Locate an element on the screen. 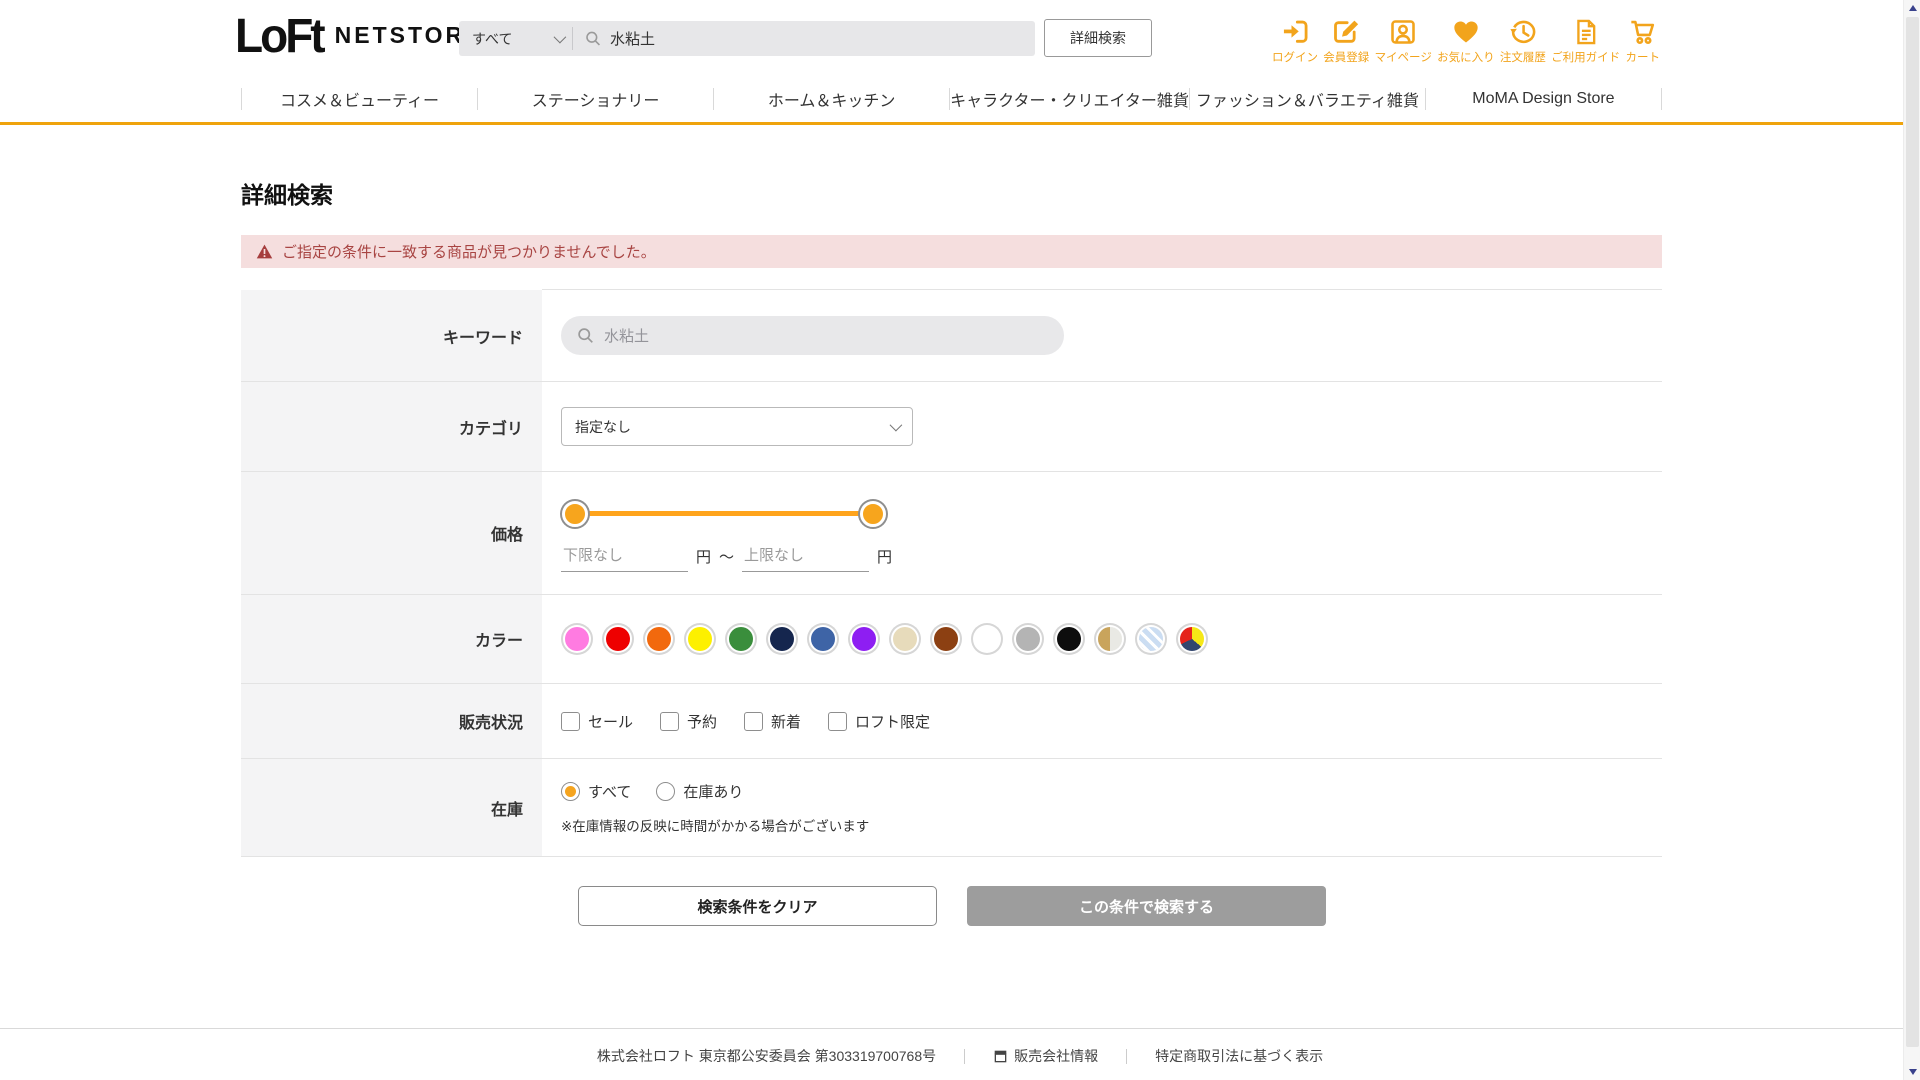 The height and width of the screenshot is (1080, 1920). vertical-scrollbar is located at coordinates (1911, 540).